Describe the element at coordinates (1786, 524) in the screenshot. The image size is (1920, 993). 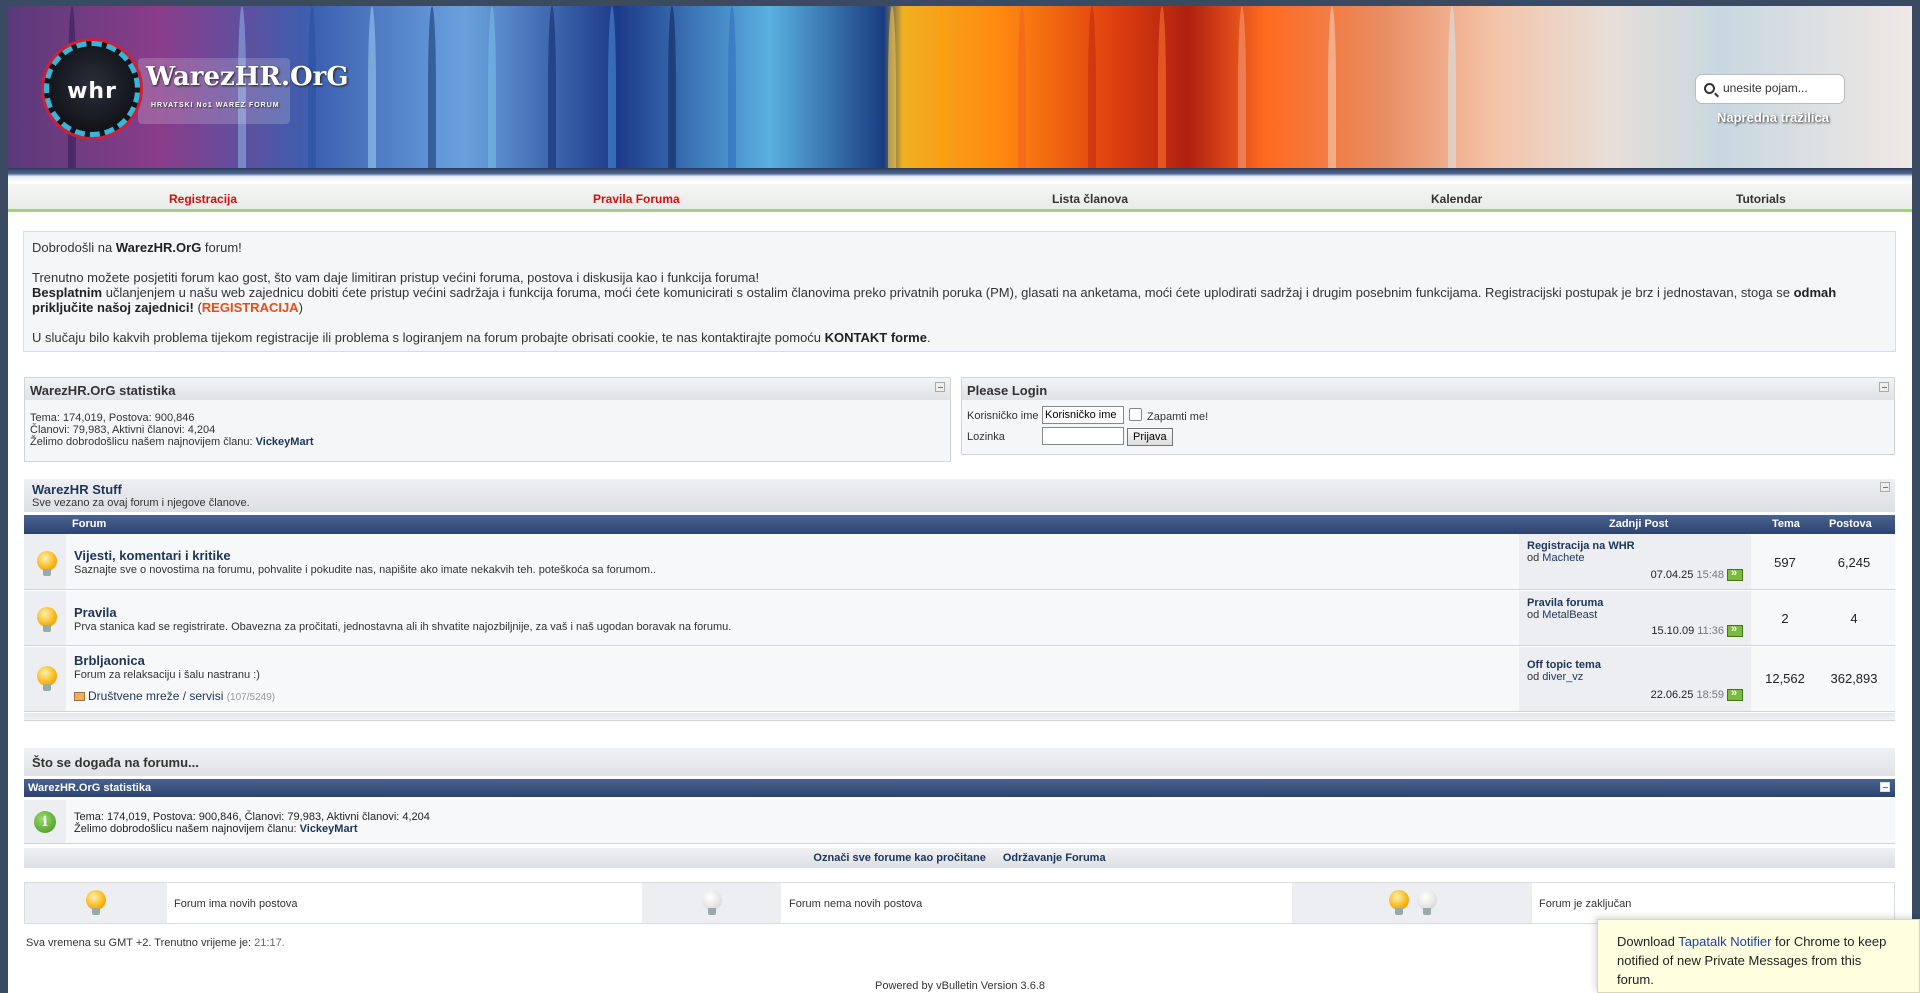
I see `col-threads: Tema` at that location.